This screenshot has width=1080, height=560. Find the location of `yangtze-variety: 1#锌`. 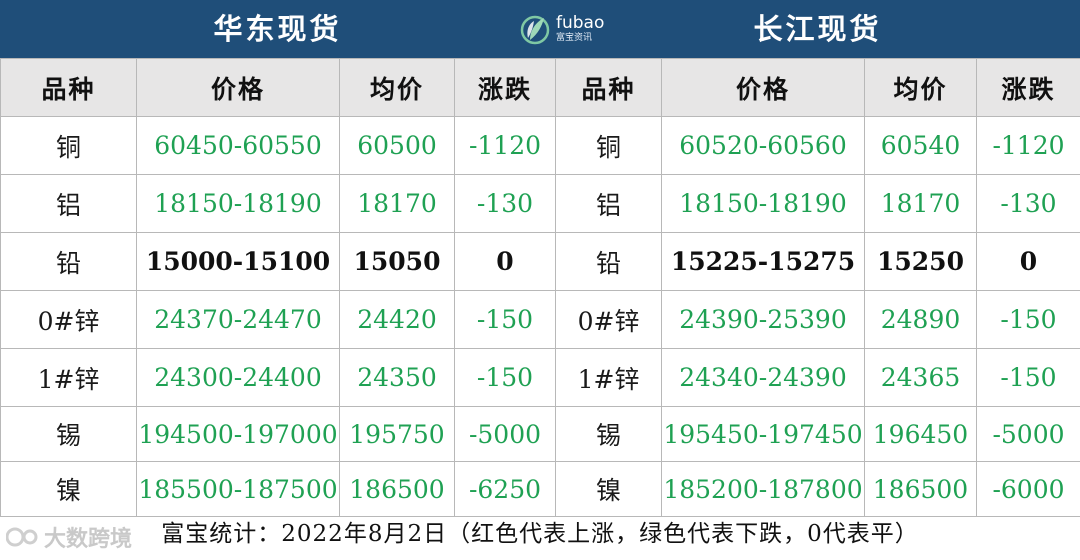

yangtze-variety: 1#锌 is located at coordinates (608, 377).